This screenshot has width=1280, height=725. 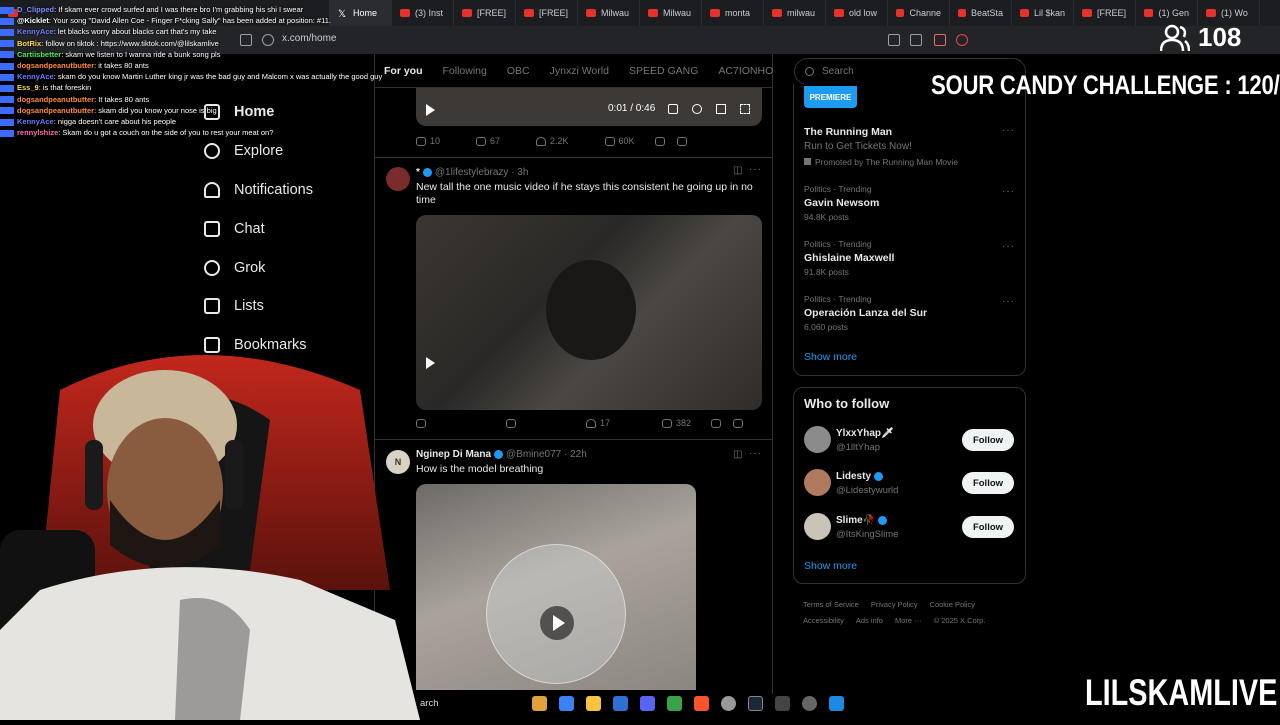 I want to click on rewards-icon, so click(x=962, y=40).